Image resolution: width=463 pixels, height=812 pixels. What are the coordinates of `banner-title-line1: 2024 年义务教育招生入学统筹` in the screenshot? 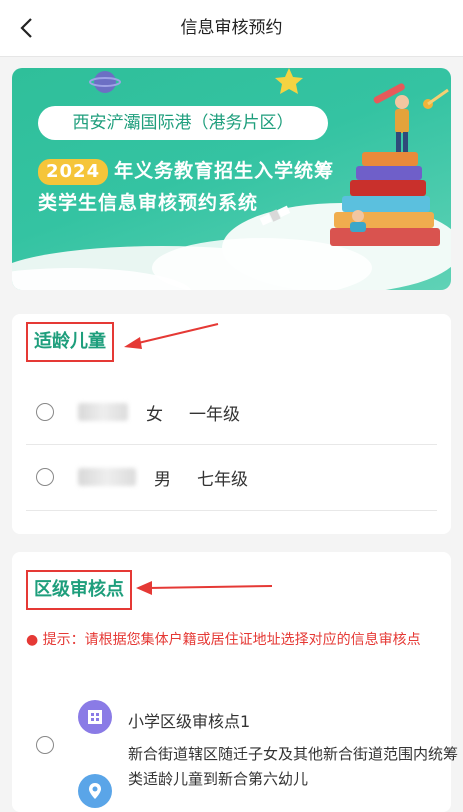 It's located at (186, 170).